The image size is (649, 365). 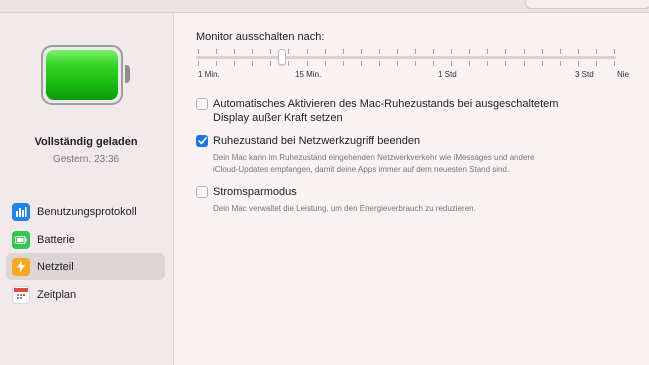 What do you see at coordinates (278, 118) in the screenshot?
I see `option-label-continued: Display außer Kraft setzen` at bounding box center [278, 118].